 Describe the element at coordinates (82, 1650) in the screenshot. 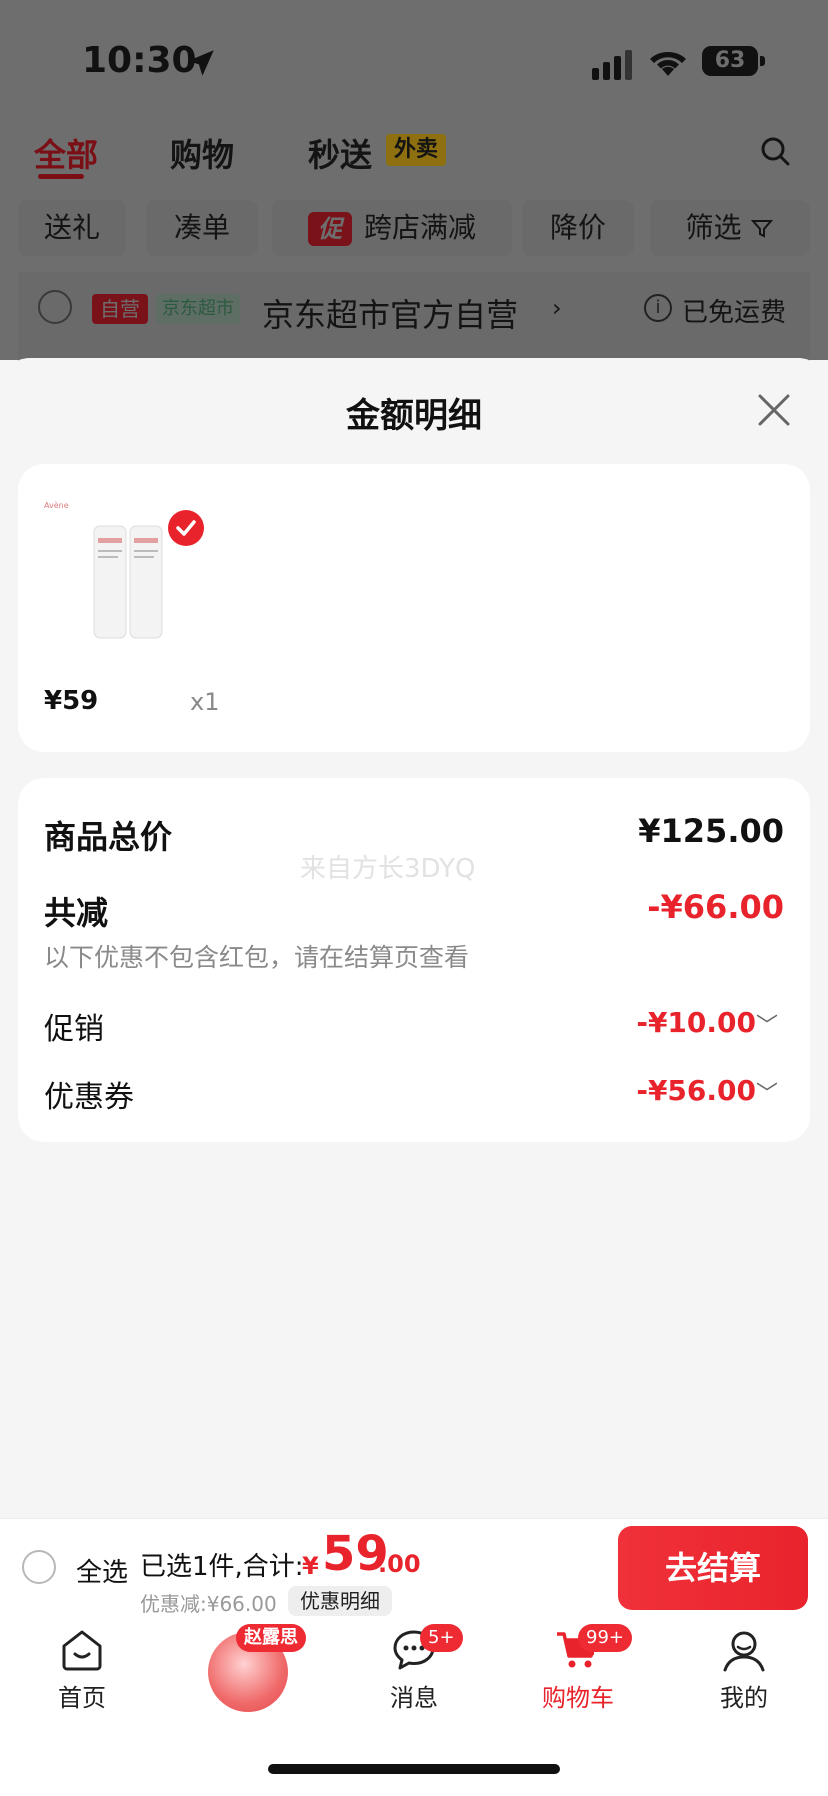

I see `home-icon` at that location.